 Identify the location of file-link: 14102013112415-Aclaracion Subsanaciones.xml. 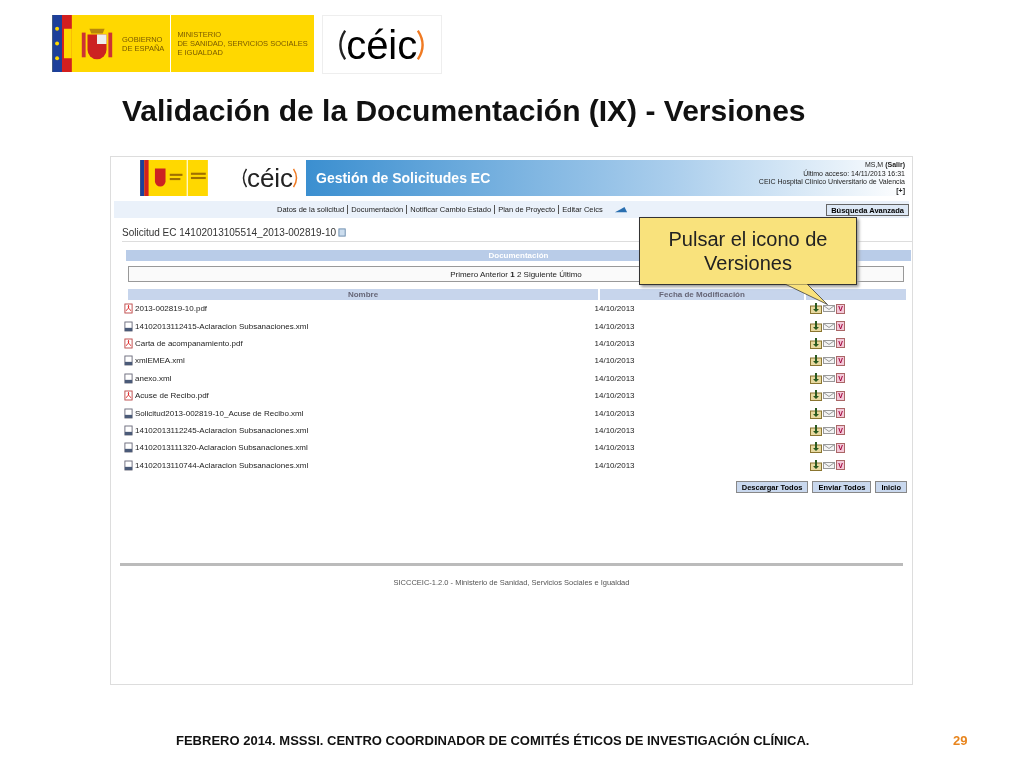
(222, 326).